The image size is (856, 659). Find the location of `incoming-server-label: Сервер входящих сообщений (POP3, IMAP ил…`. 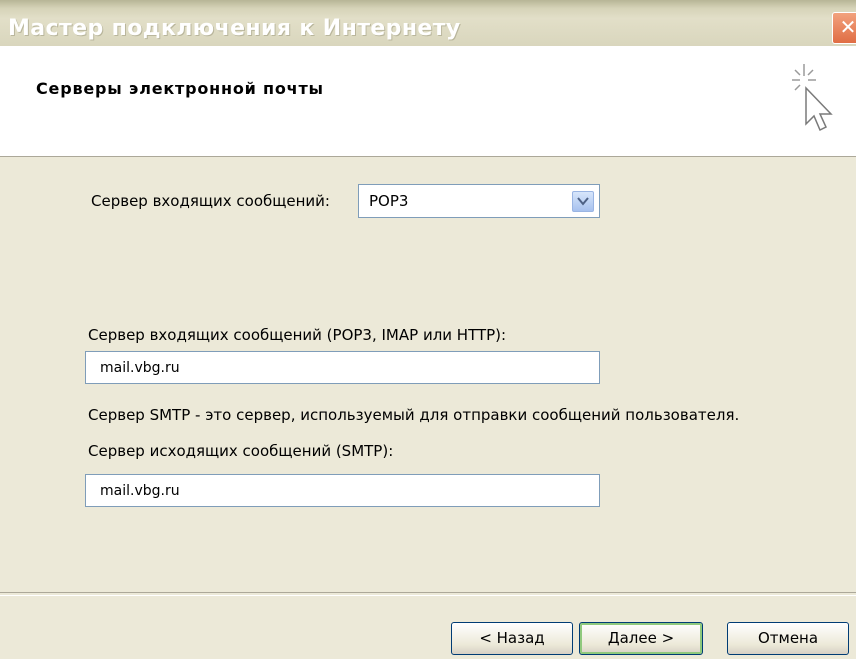

incoming-server-label: Сервер входящих сообщений (POP3, IMAP ил… is located at coordinates (297, 335).